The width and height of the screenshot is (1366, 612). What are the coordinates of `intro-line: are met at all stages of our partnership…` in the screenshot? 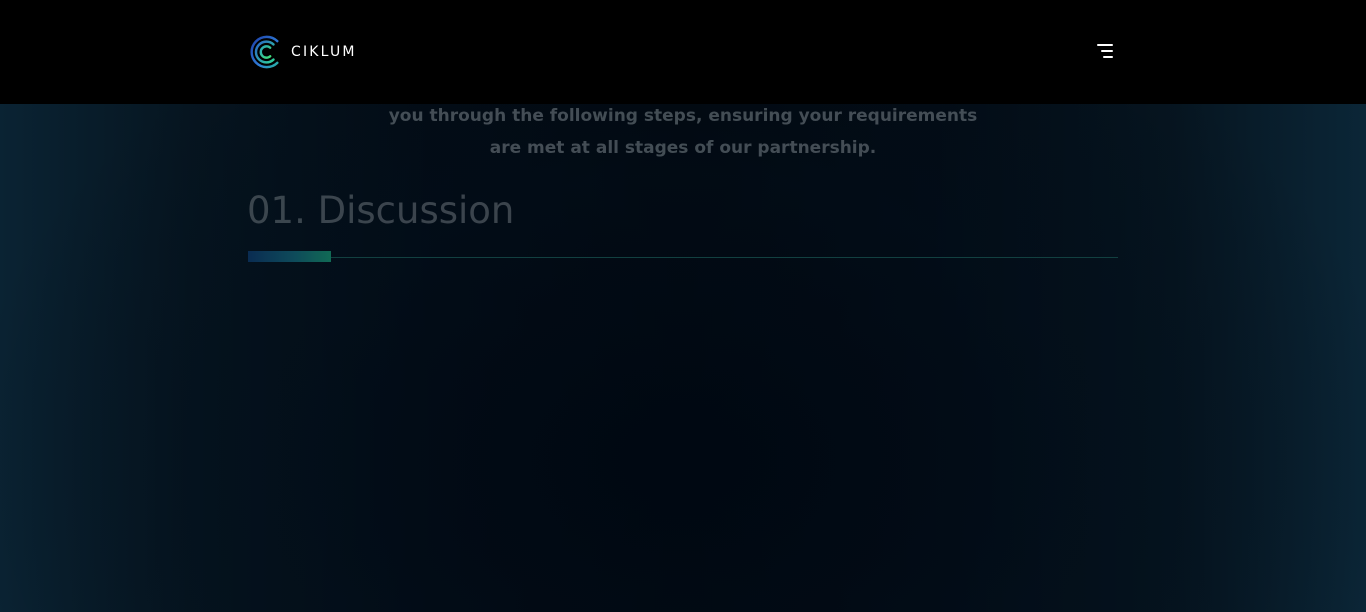 It's located at (683, 148).